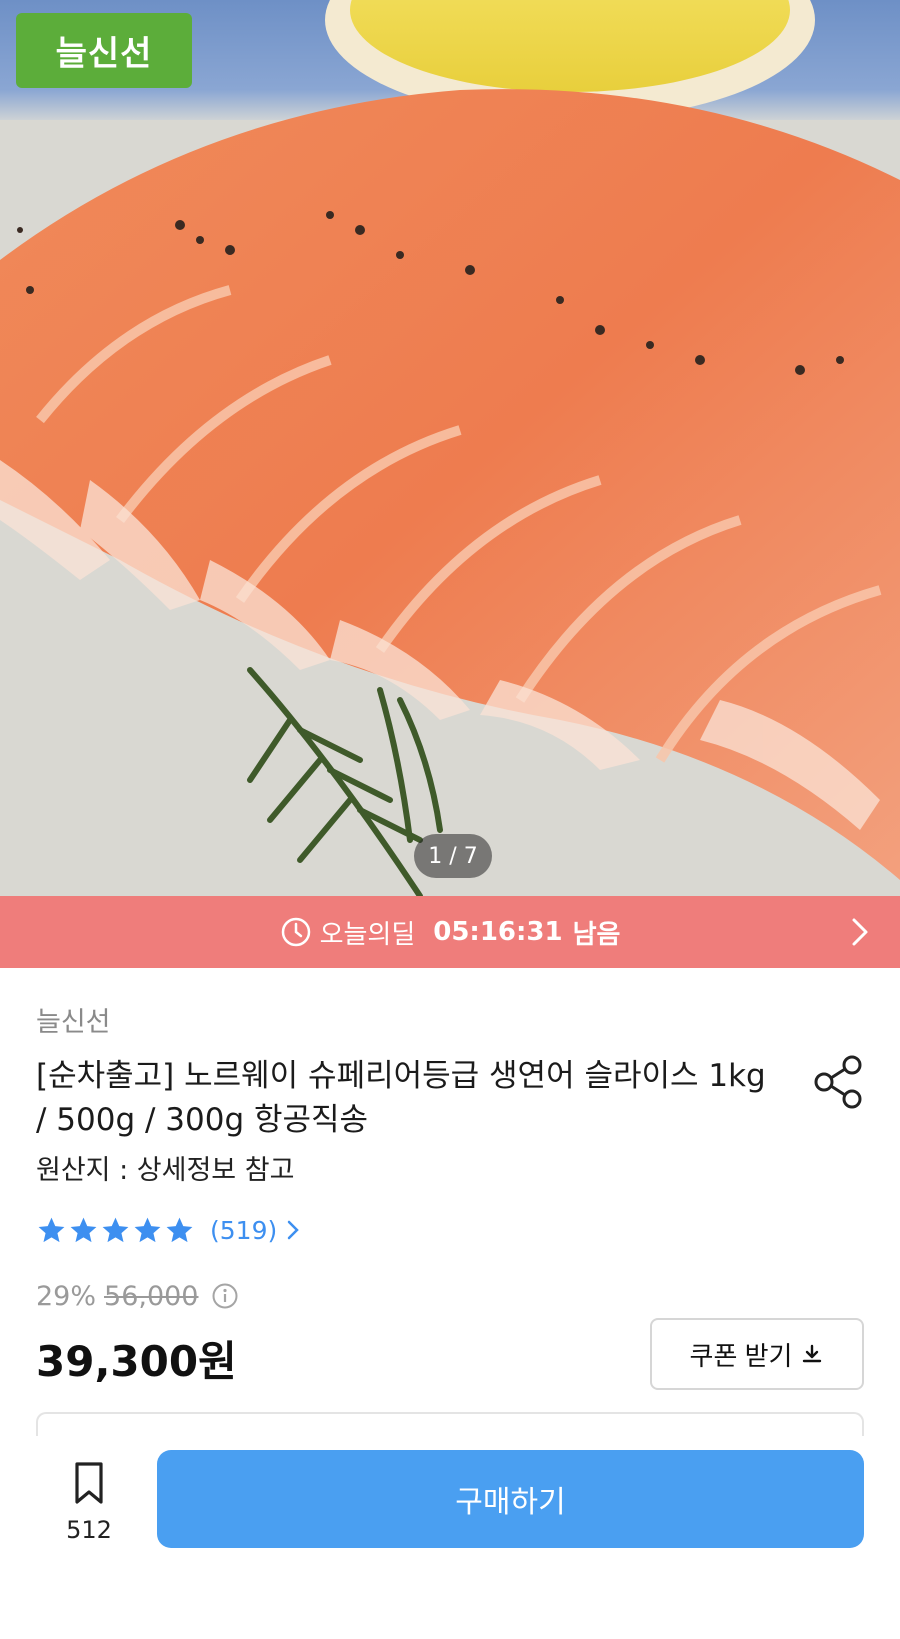  What do you see at coordinates (151, 1296) in the screenshot?
I see `original-price: 56,000` at bounding box center [151, 1296].